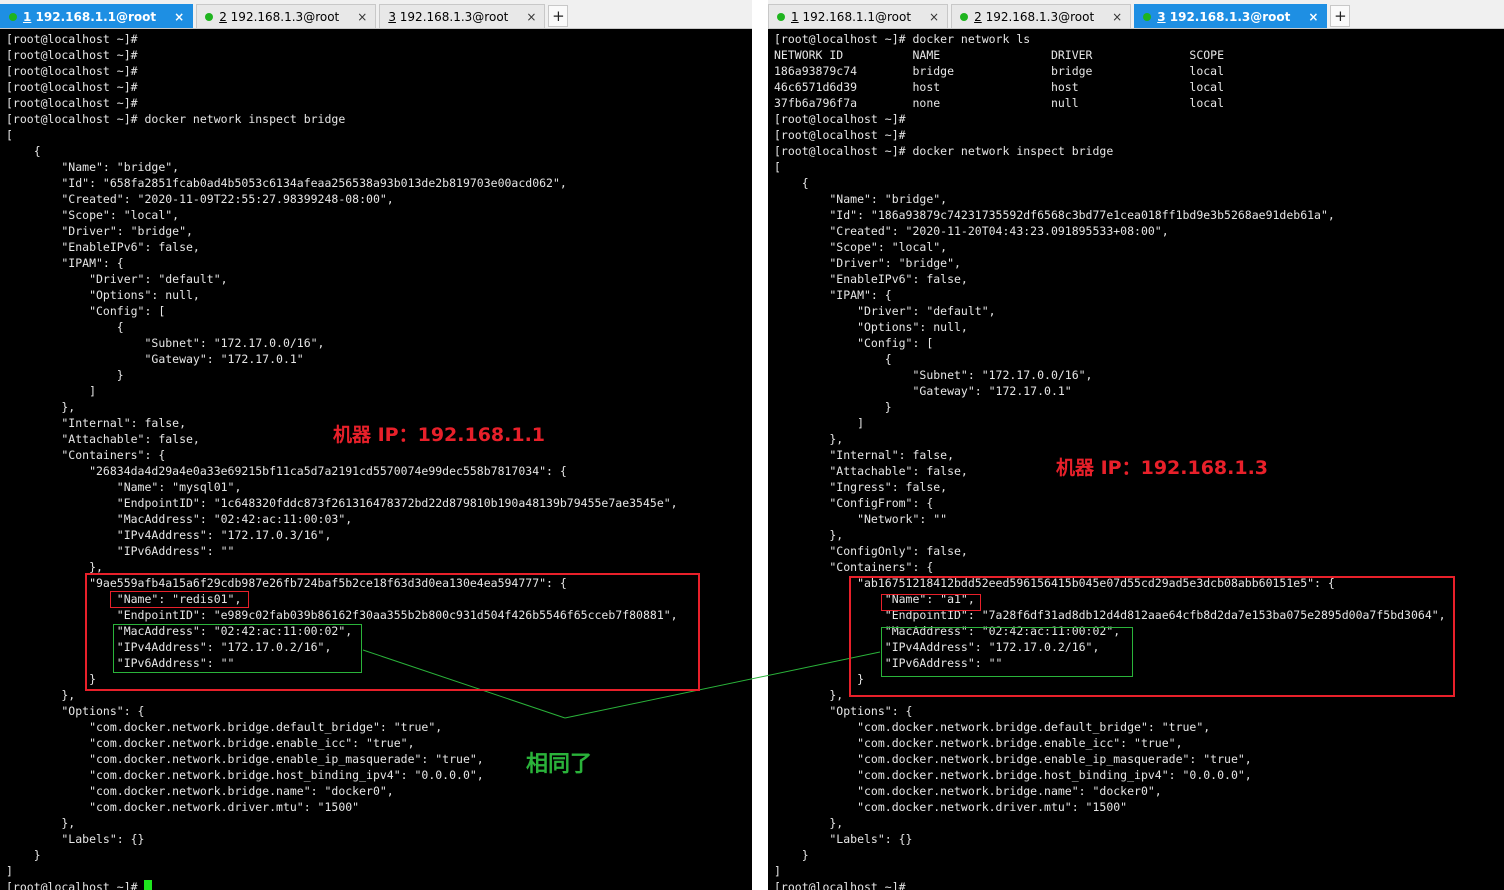  What do you see at coordinates (94, 16) in the screenshot?
I see `tab-label: 192.168.1.1@root` at bounding box center [94, 16].